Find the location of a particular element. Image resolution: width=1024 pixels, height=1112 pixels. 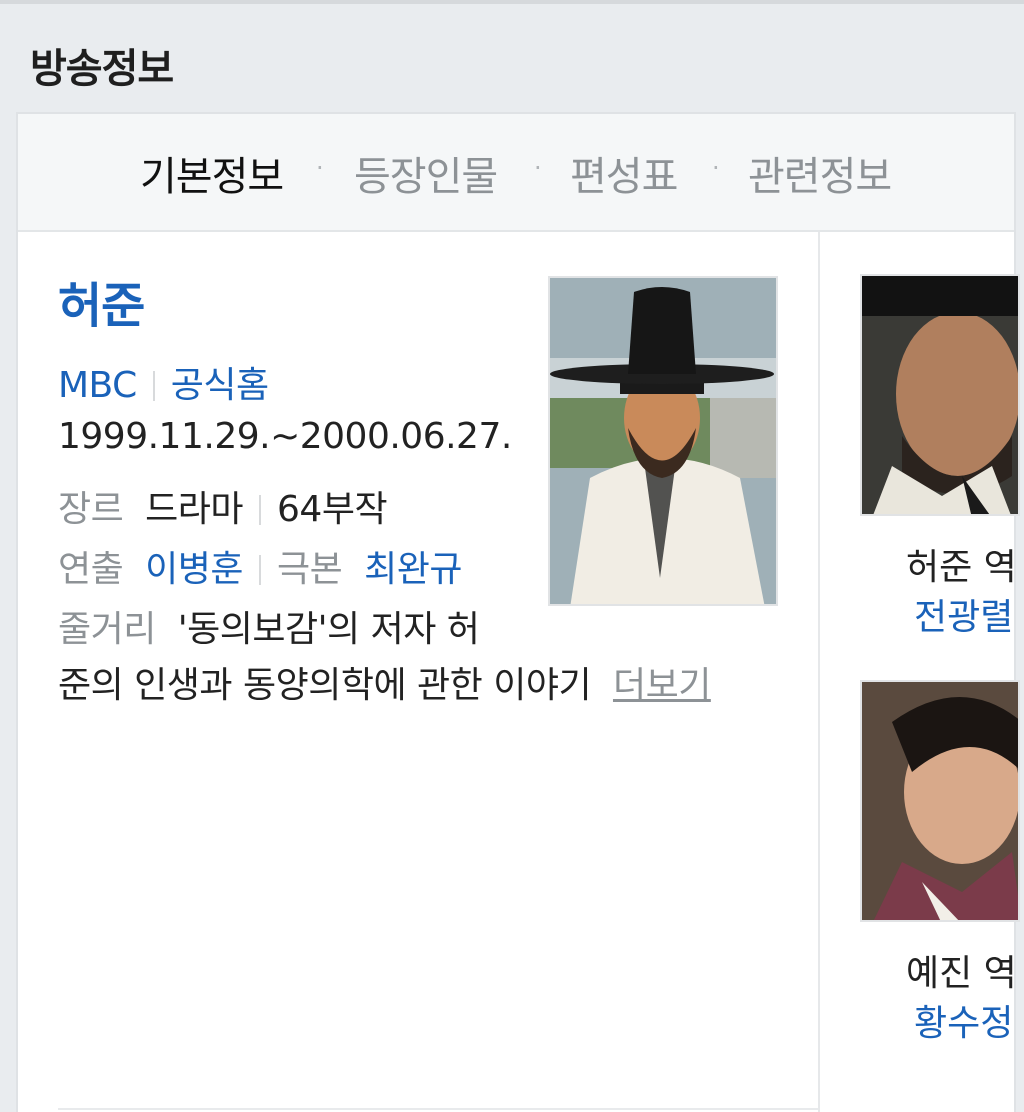

cast-role-2: 예진 역 is located at coordinates (961, 973).